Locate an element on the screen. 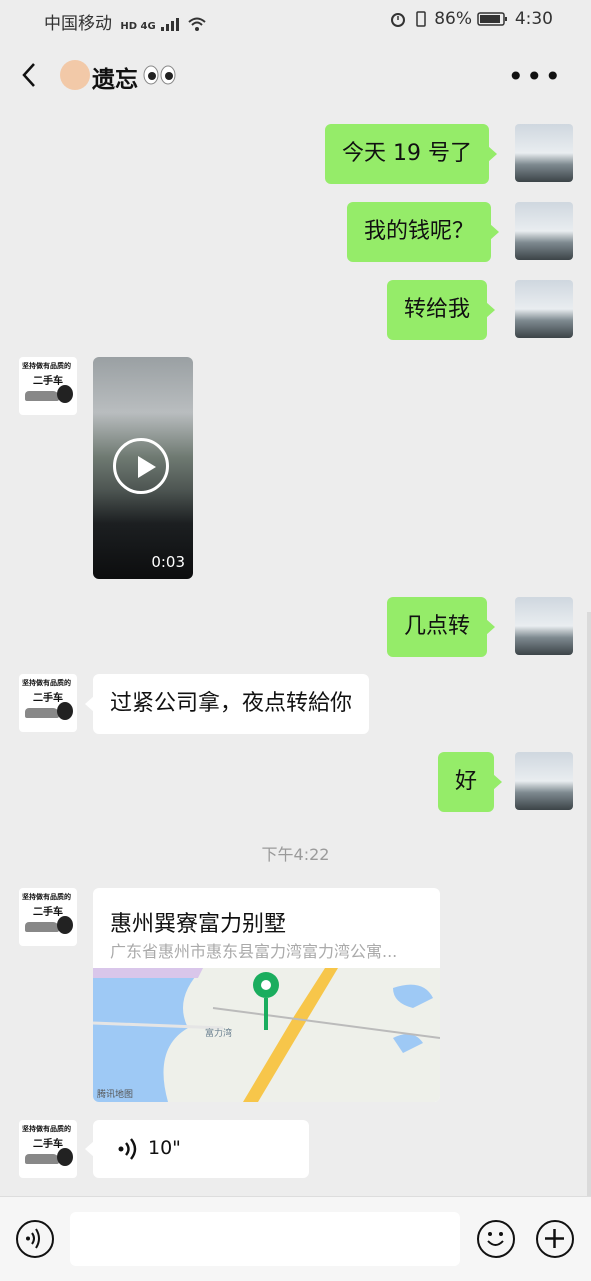 Image resolution: width=591 pixels, height=1281 pixels. voice-wave-icon is located at coordinates (127, 1149).